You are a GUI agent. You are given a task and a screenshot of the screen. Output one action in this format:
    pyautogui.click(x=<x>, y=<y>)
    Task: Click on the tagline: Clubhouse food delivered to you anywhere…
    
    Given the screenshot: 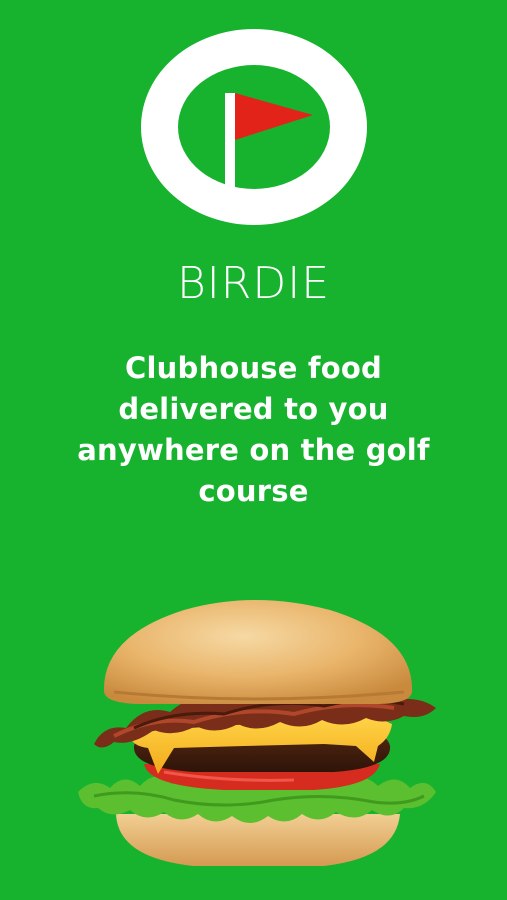 What is the action you would take?
    pyautogui.click(x=253, y=429)
    